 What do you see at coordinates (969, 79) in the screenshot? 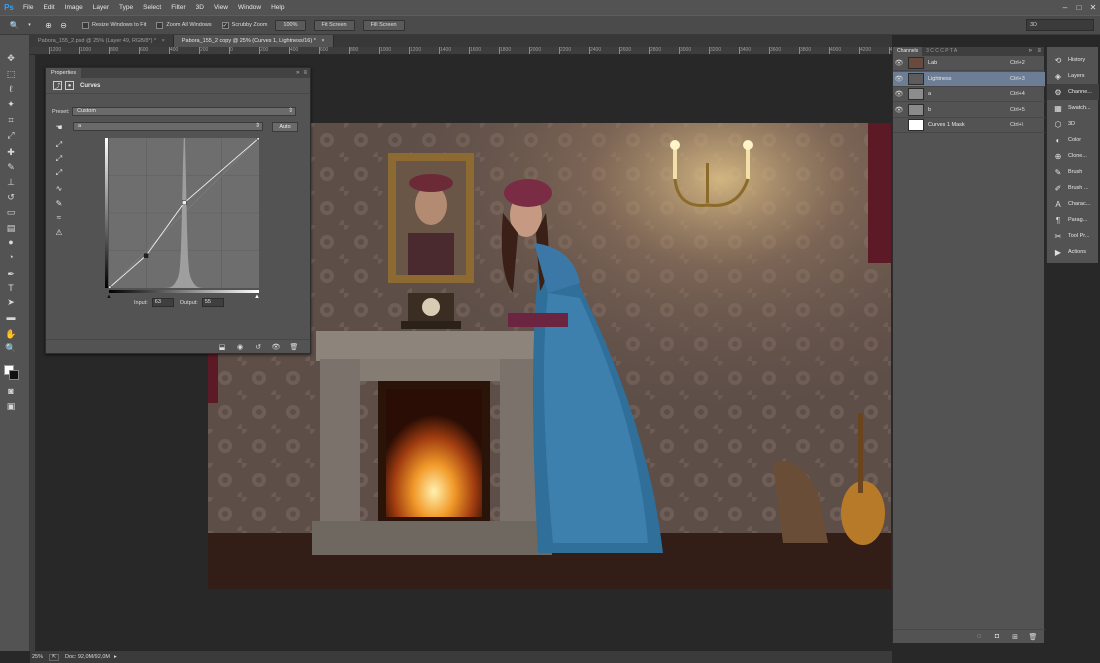
I see `channel-row: 👁 Lightness Ctrl+3` at bounding box center [969, 79].